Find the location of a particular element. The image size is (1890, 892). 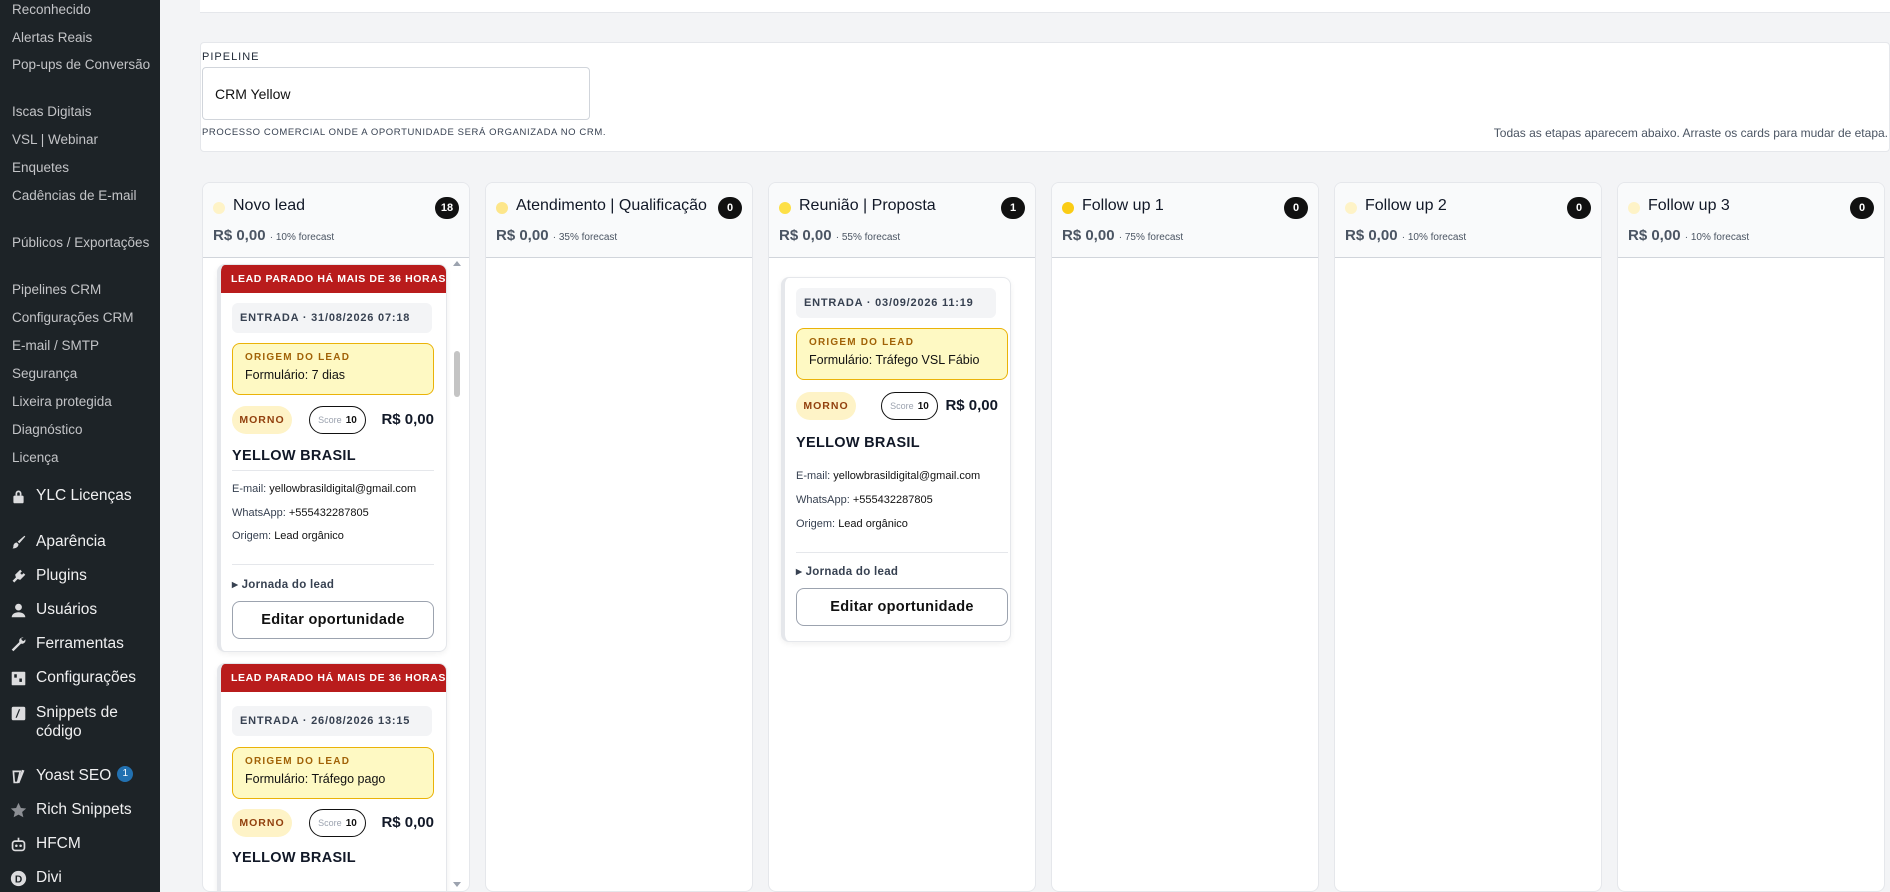

column-sum: R$ 0,00 · 75% forecast is located at coordinates (1122, 235).